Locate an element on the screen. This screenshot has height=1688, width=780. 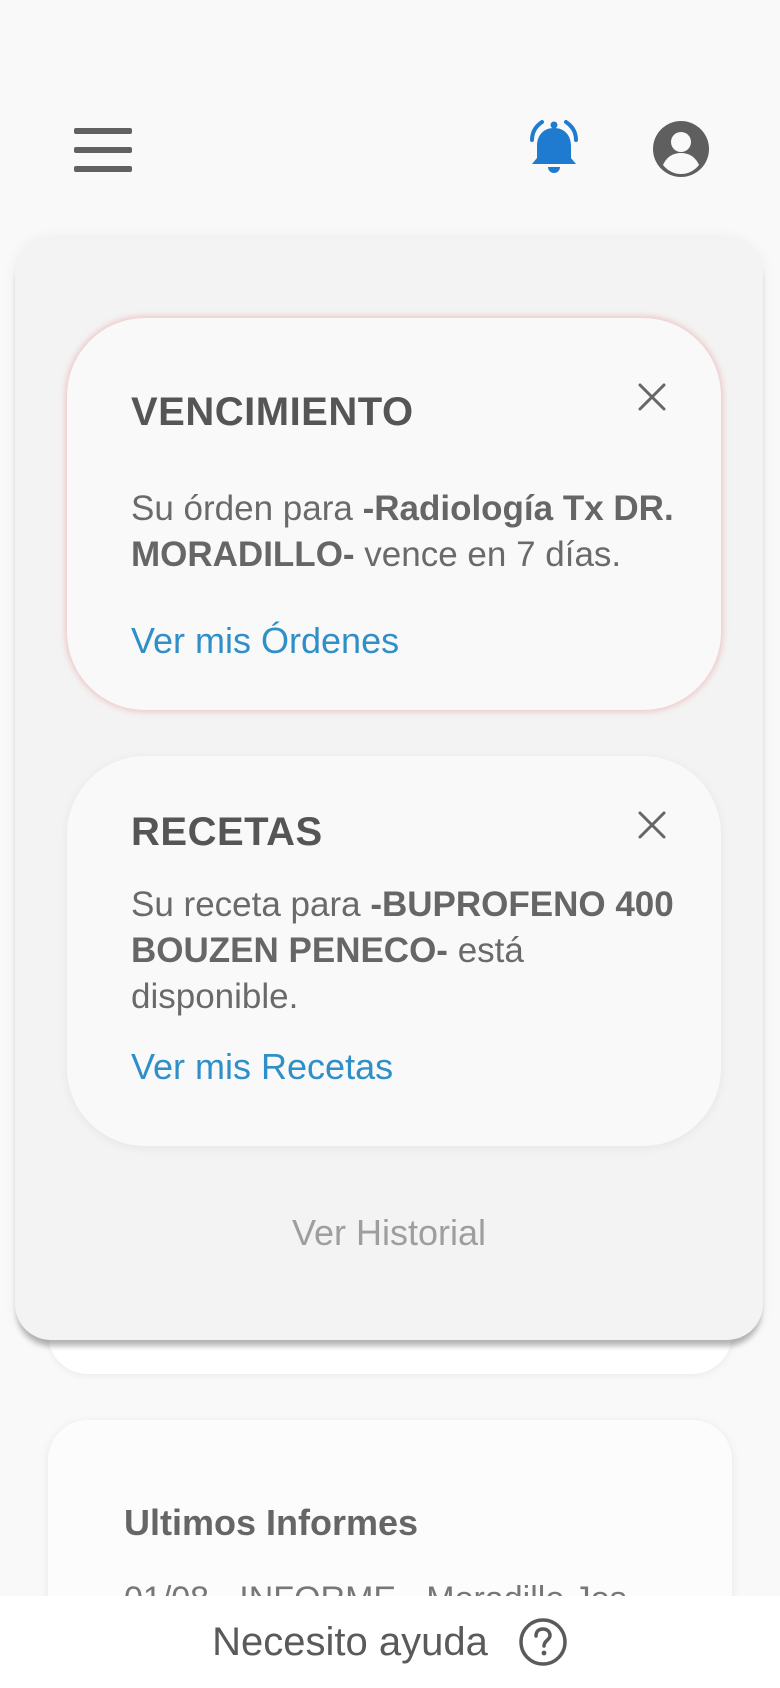
top-bar is located at coordinates (390, 115).